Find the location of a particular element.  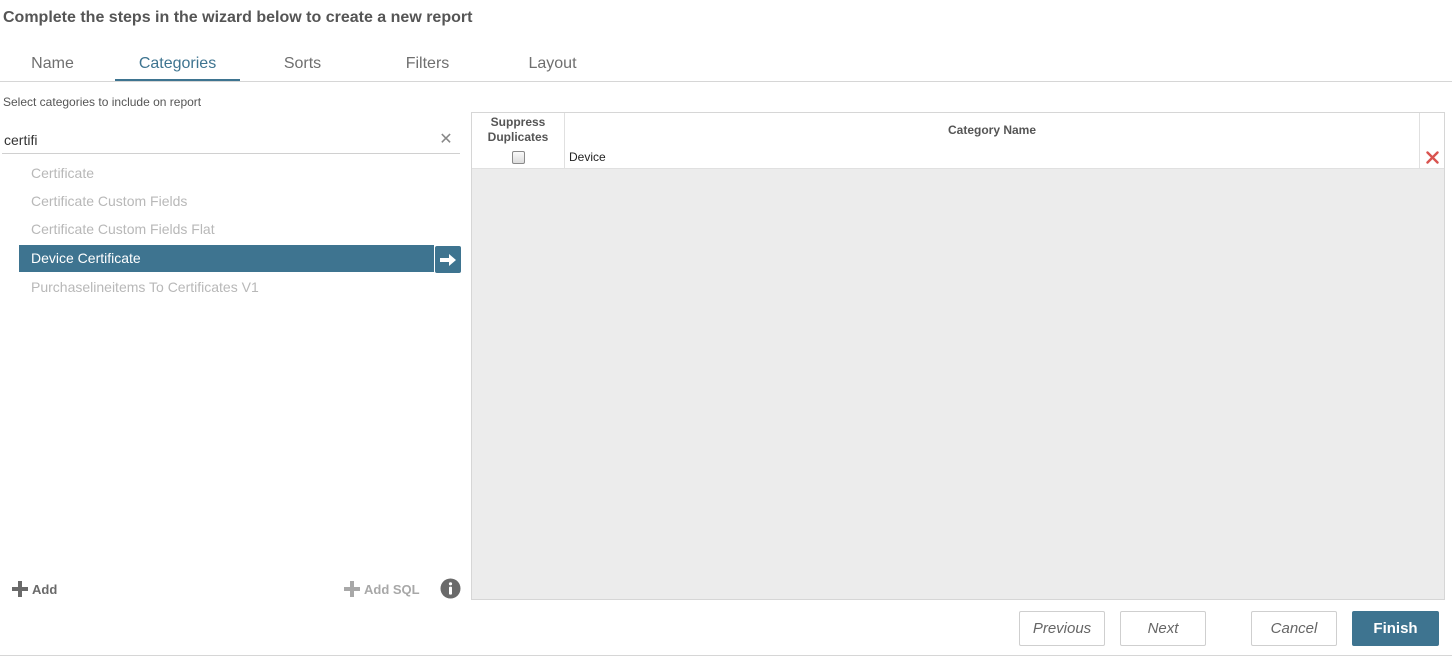

suppress-header-line2: Duplicates is located at coordinates (518, 137).